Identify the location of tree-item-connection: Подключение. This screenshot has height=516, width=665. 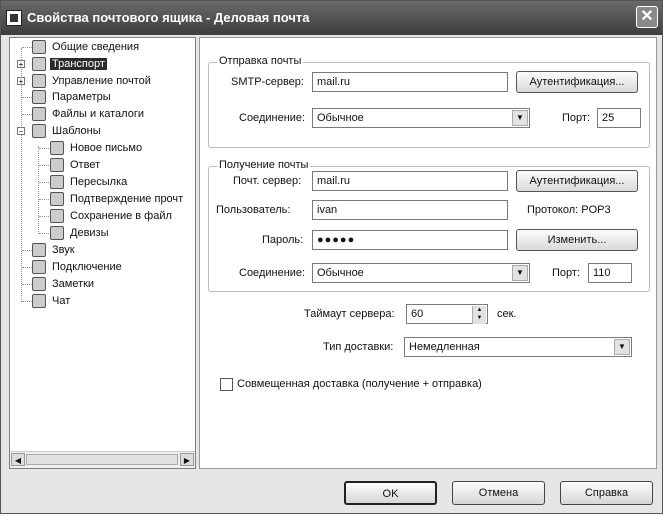
(78, 267).